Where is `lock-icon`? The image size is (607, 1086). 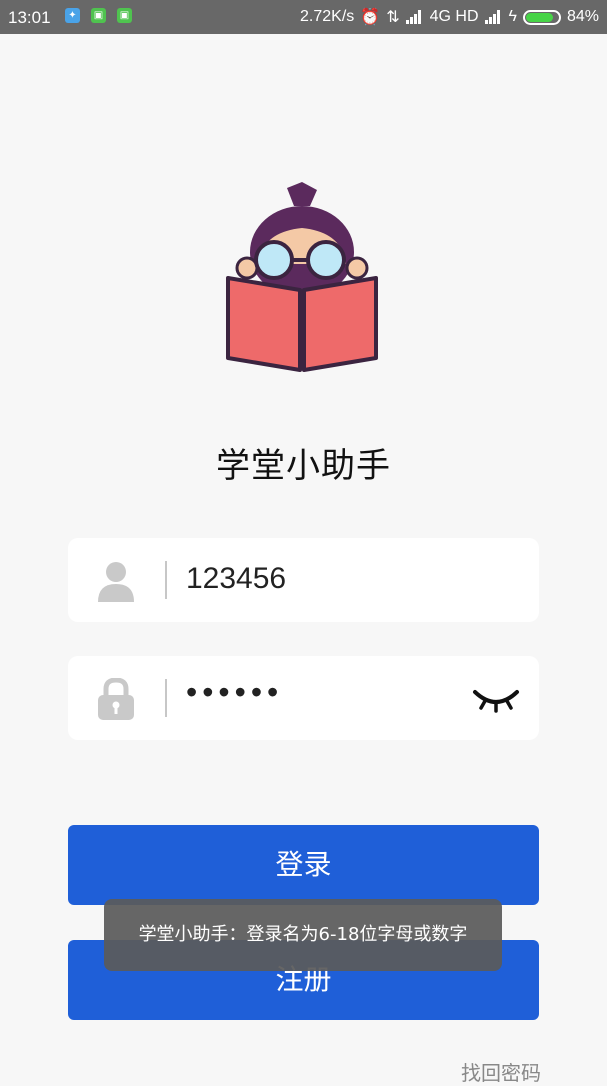 lock-icon is located at coordinates (116, 699).